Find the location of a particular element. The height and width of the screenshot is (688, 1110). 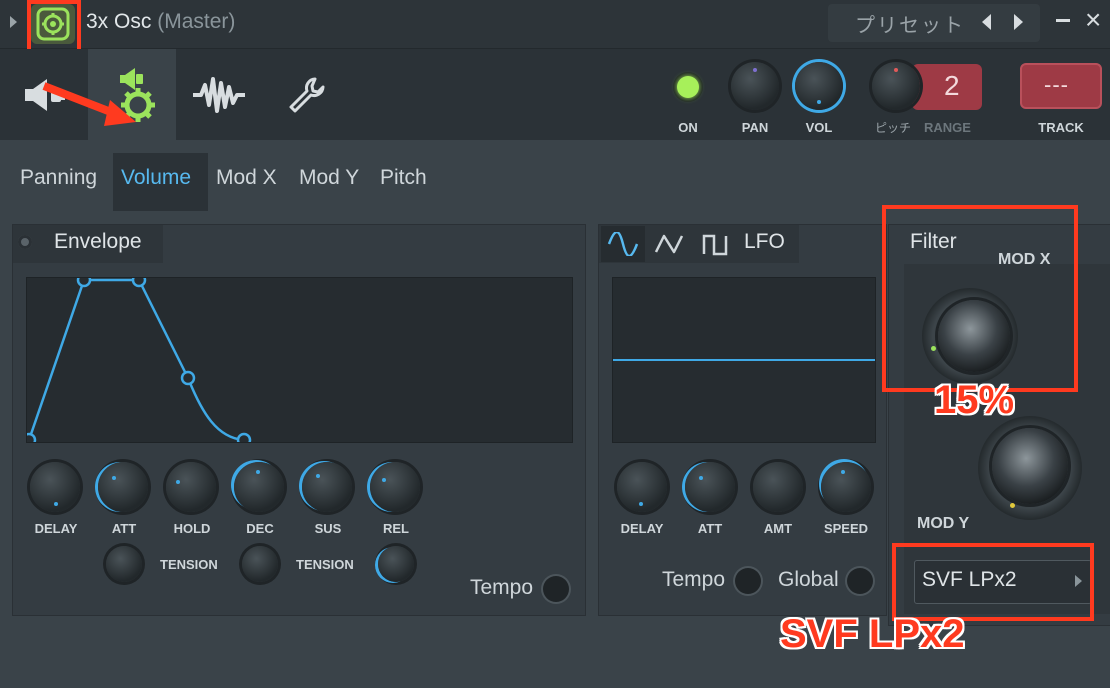

envelope-graph is located at coordinates (297, 360).